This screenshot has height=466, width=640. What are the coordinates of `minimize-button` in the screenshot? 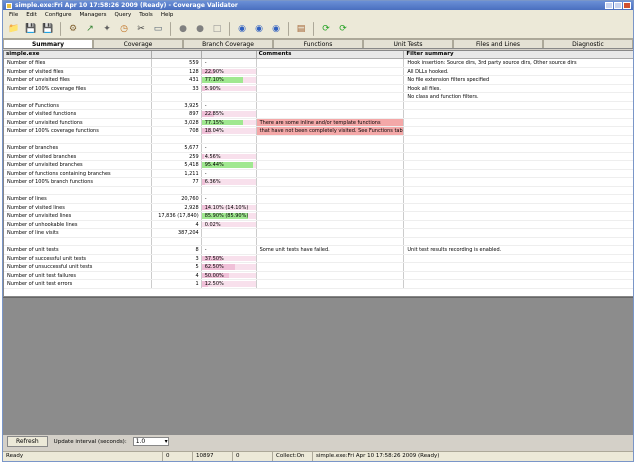 It's located at (609, 5).